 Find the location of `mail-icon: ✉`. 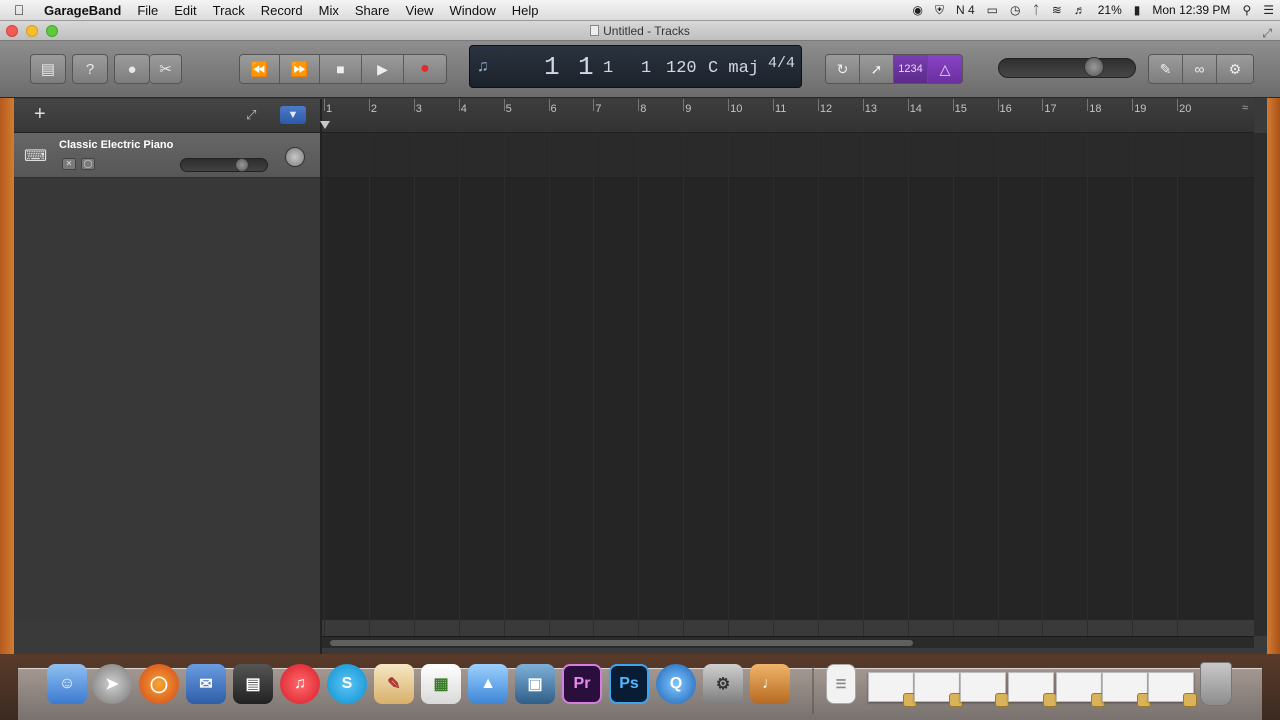

mail-icon: ✉ is located at coordinates (206, 684).